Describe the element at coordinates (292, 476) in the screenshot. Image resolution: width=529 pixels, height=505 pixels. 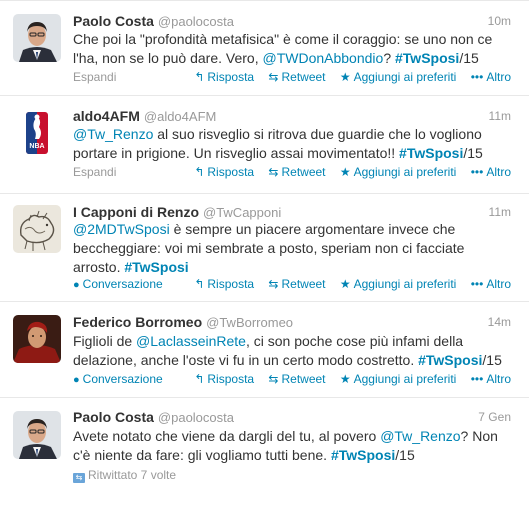
I see `tweet-actions: ⇆ Ritwittato 7 volte` at that location.